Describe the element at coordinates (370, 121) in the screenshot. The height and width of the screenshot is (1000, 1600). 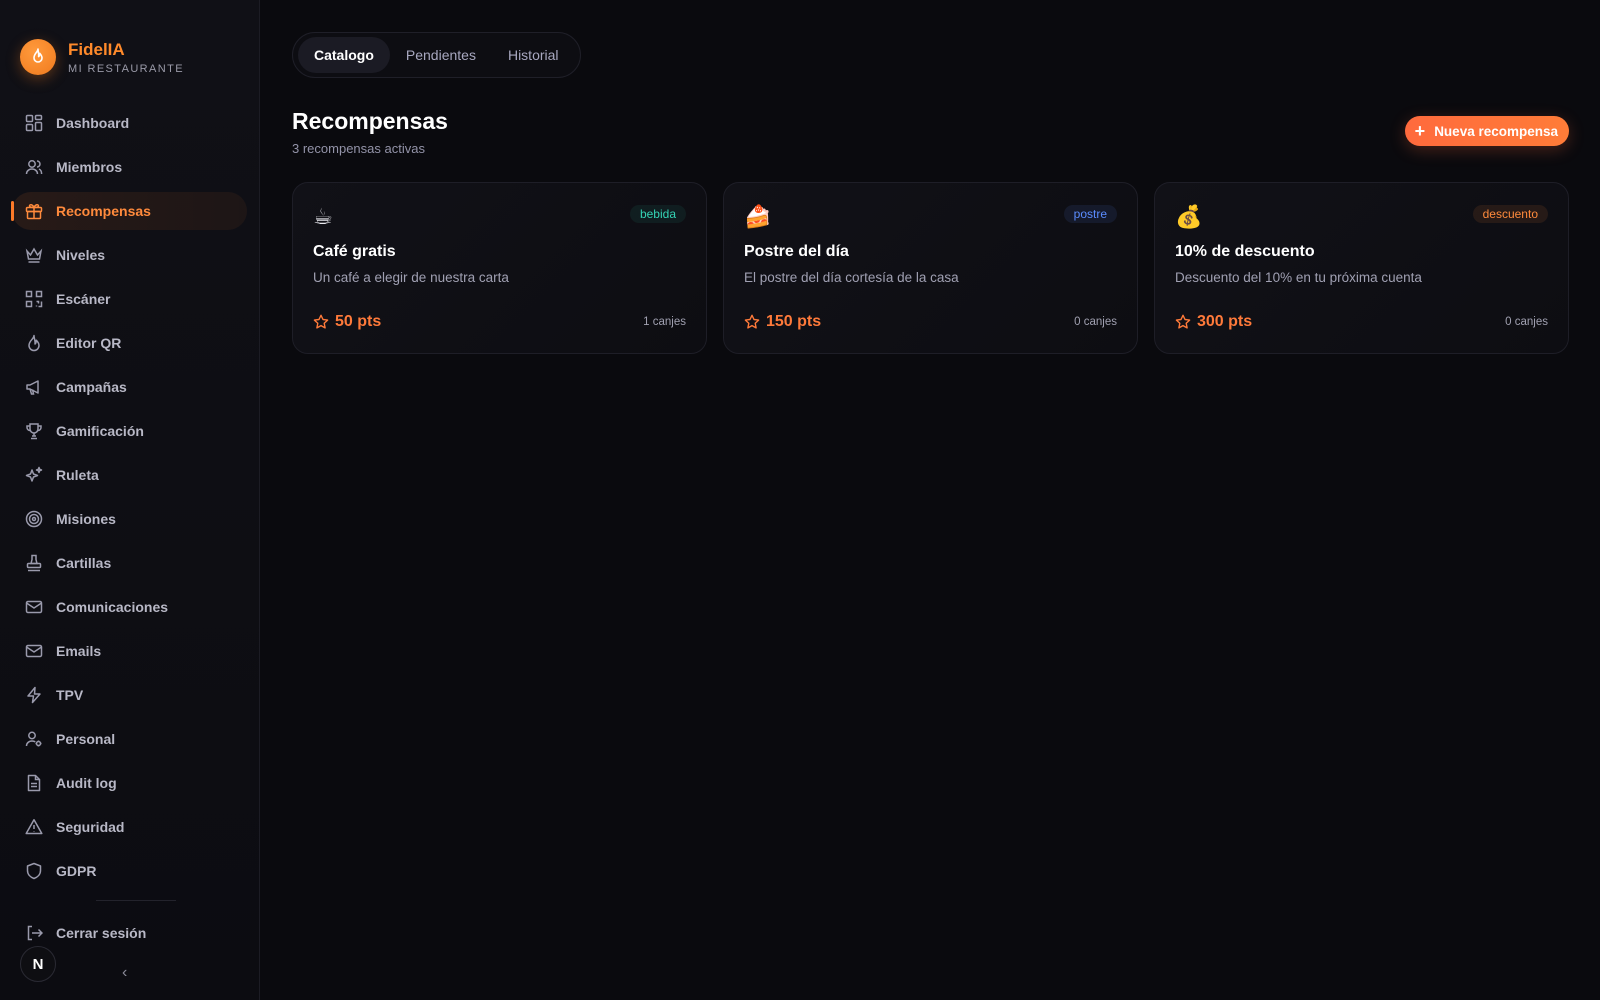
I see `page-title: Recompensas` at that location.